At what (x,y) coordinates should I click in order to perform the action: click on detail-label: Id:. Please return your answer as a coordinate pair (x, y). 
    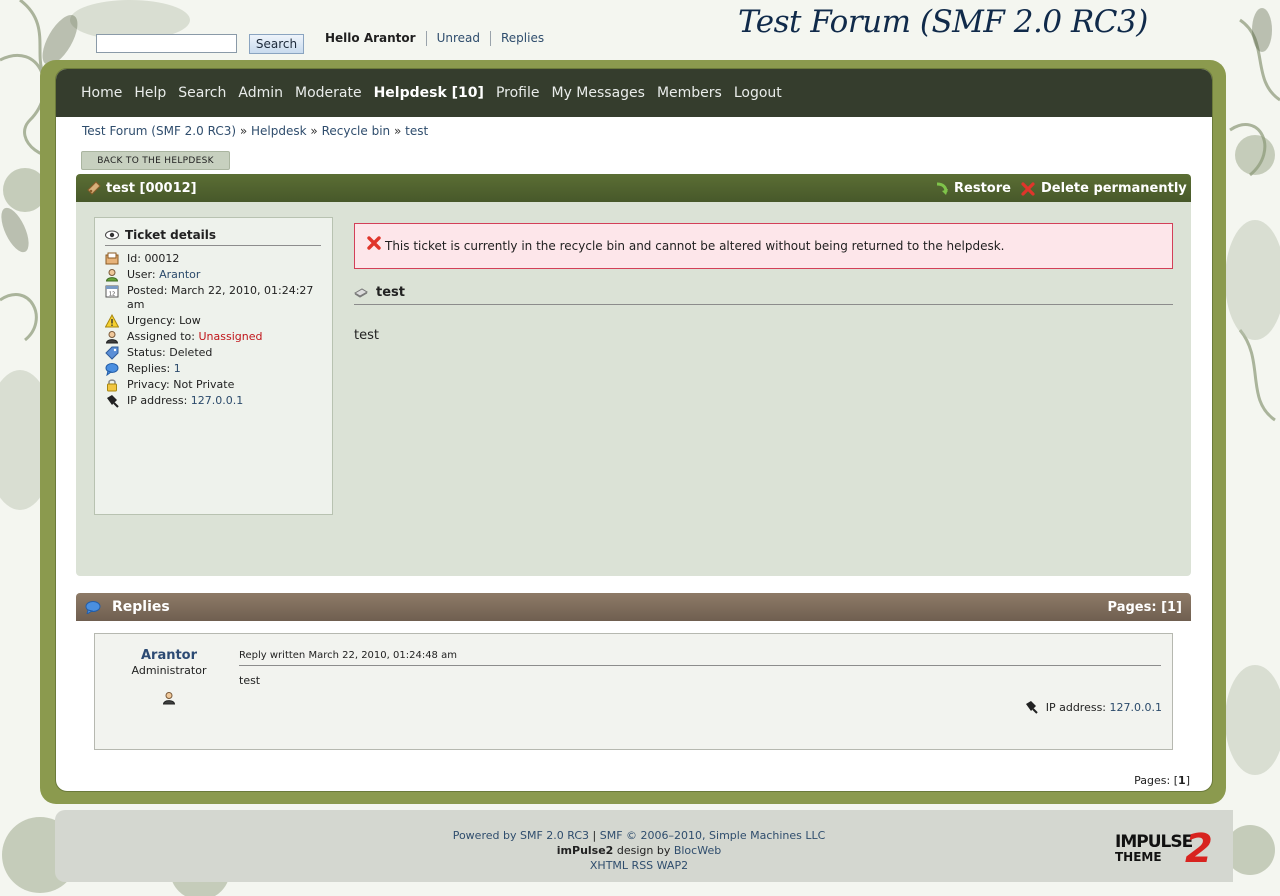
    Looking at the image, I should click on (134, 258).